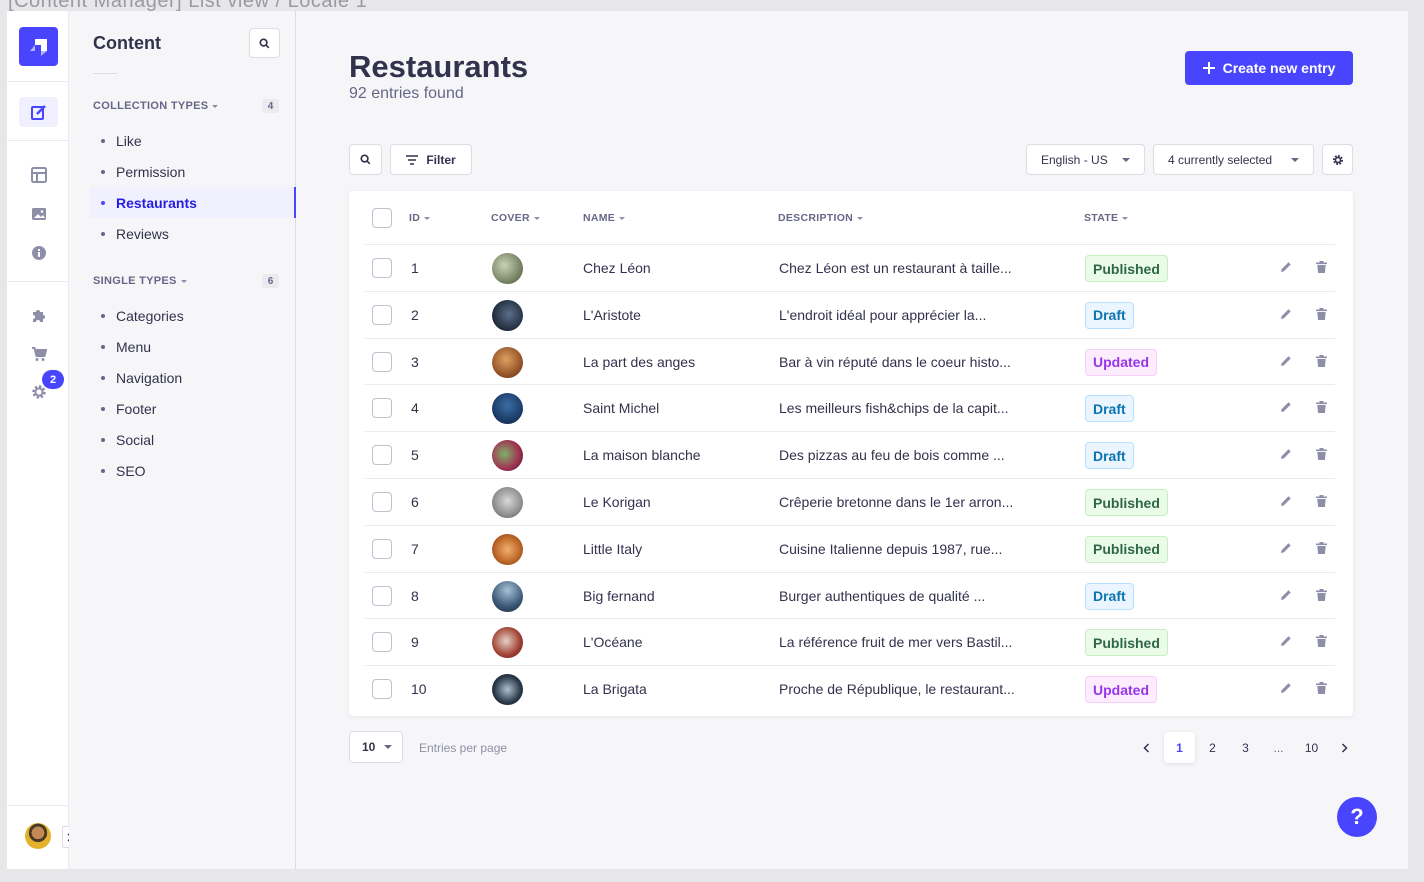 This screenshot has width=1424, height=882. I want to click on subnav-item-permission: Permission, so click(193, 171).